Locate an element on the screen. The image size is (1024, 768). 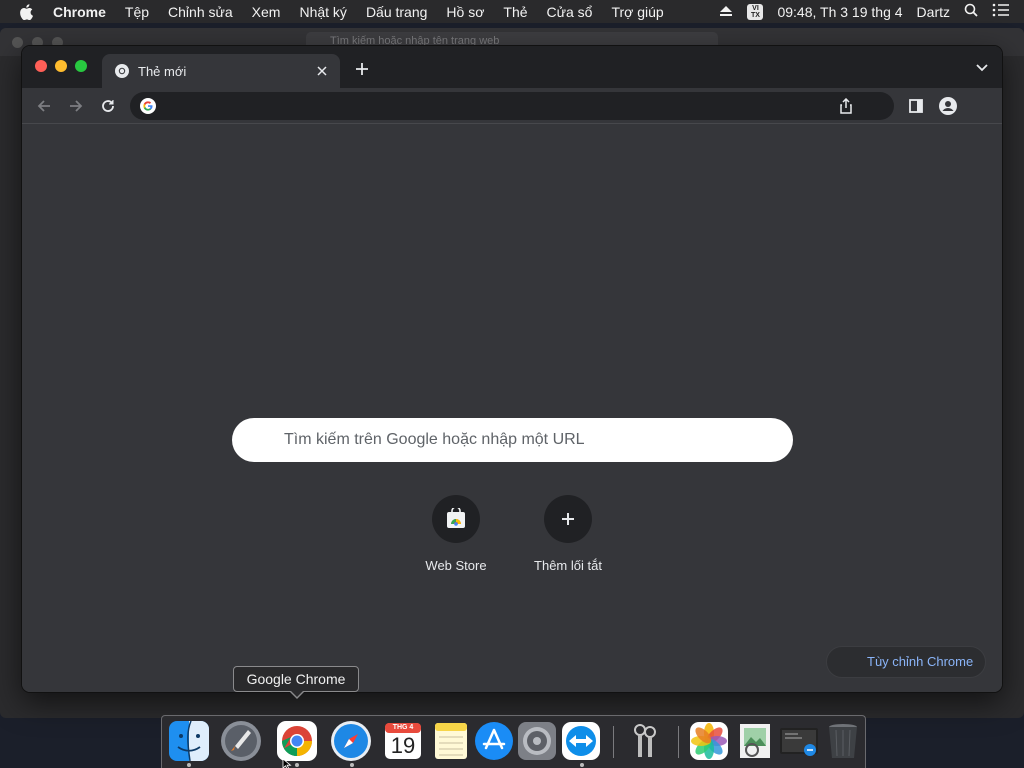
window-zoom-button is located at coordinates (81, 66).